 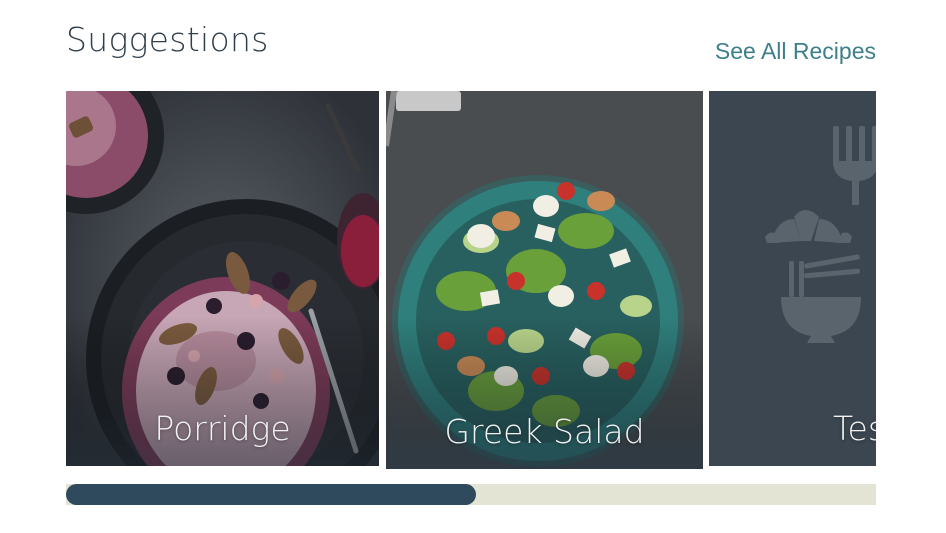 What do you see at coordinates (167, 39) in the screenshot?
I see `section-title: Suggestions` at bounding box center [167, 39].